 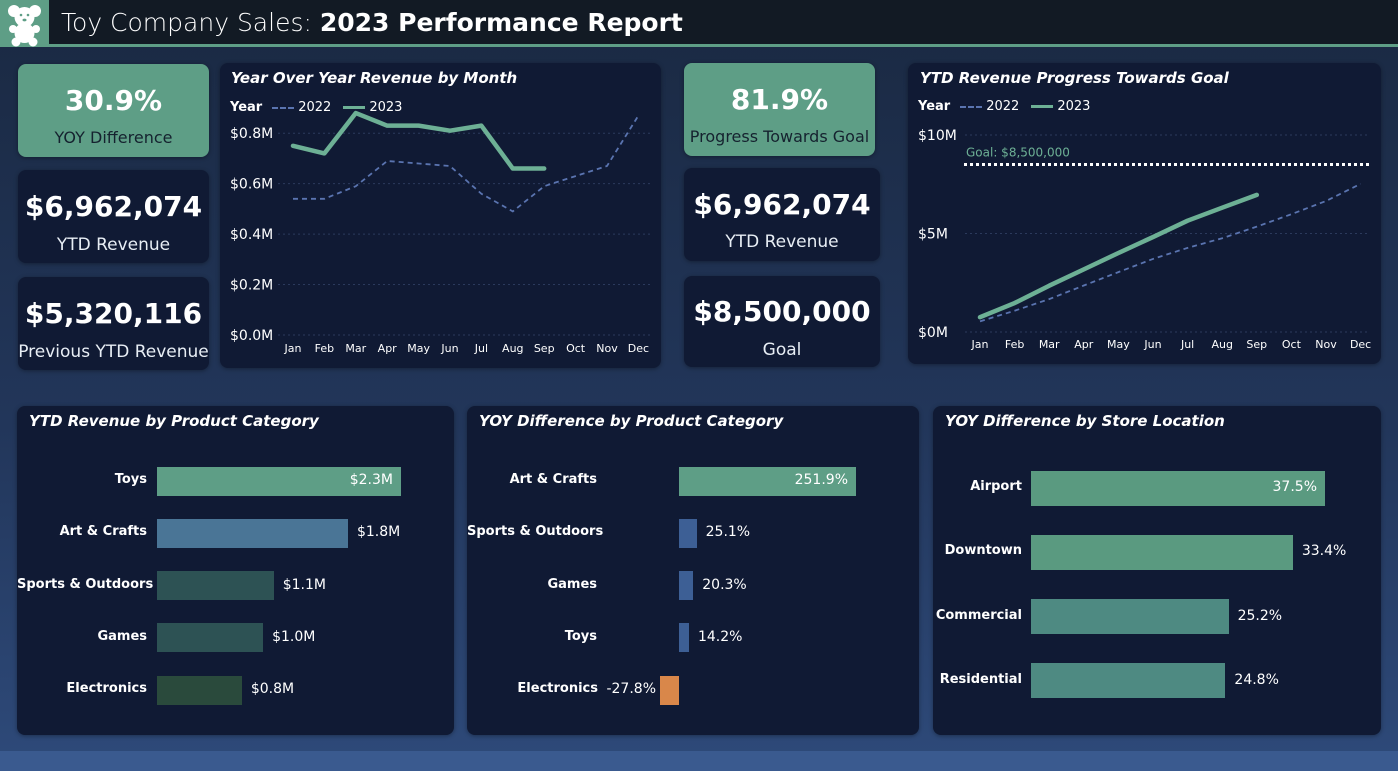 What do you see at coordinates (1018, 153) in the screenshot?
I see `goal-label: Goal: $8,500,000` at bounding box center [1018, 153].